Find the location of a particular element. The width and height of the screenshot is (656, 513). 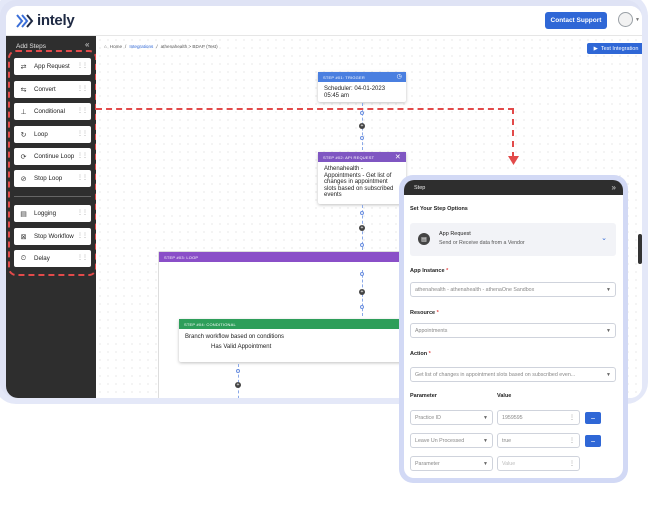

node-header-label: STEP #01: TRIGGER is located at coordinates (344, 77).